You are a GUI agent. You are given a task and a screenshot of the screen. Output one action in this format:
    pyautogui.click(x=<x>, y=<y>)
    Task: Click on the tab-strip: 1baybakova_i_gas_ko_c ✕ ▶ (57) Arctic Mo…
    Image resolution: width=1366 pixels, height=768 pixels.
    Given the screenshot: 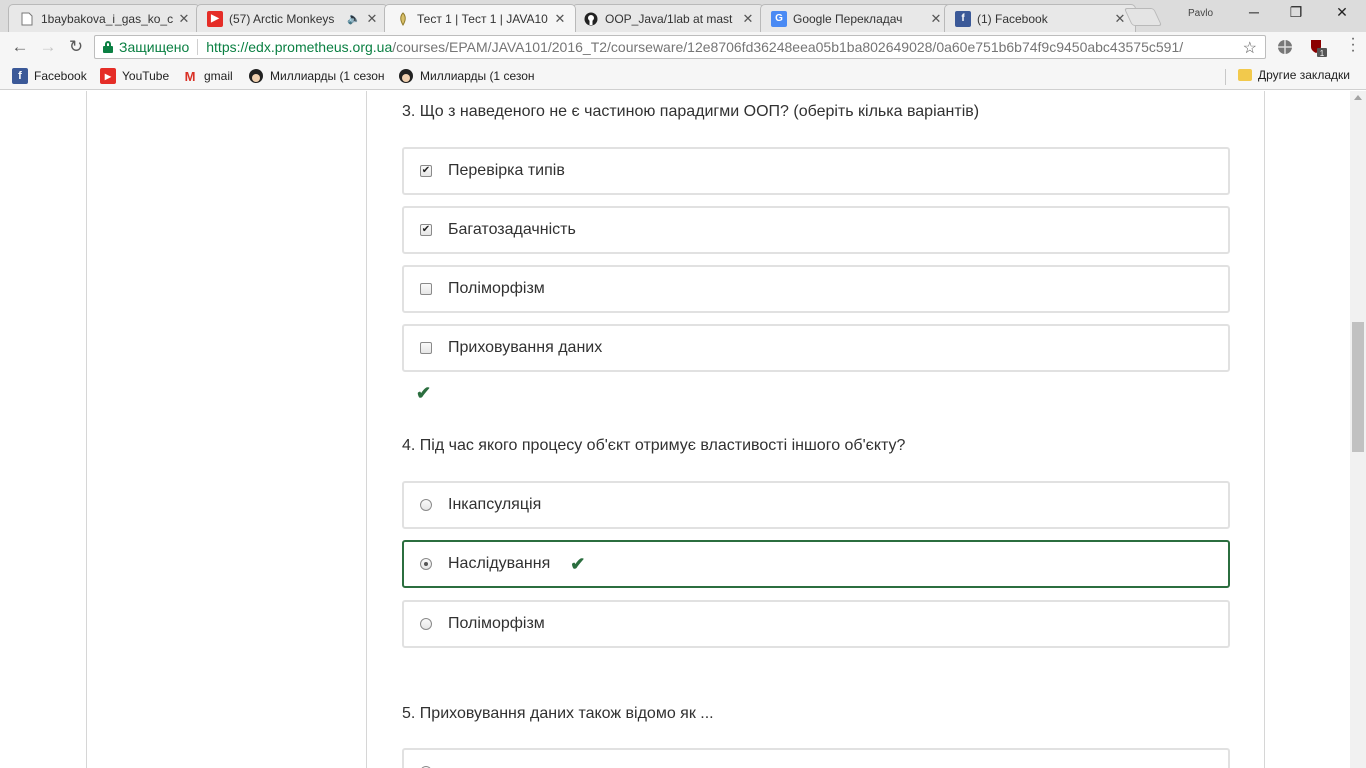 What is the action you would take?
    pyautogui.click(x=683, y=16)
    